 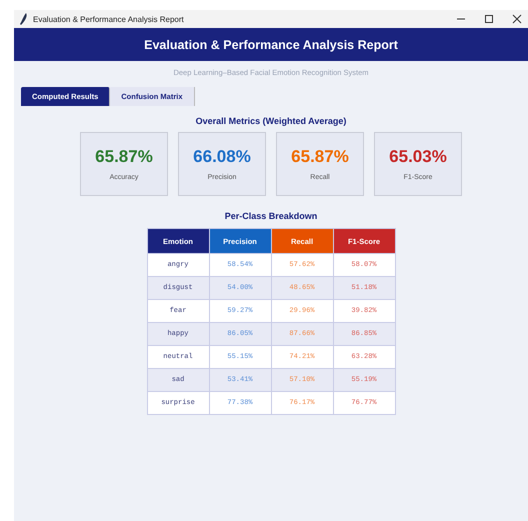 What do you see at coordinates (24, 19) in the screenshot?
I see `feather-icon` at bounding box center [24, 19].